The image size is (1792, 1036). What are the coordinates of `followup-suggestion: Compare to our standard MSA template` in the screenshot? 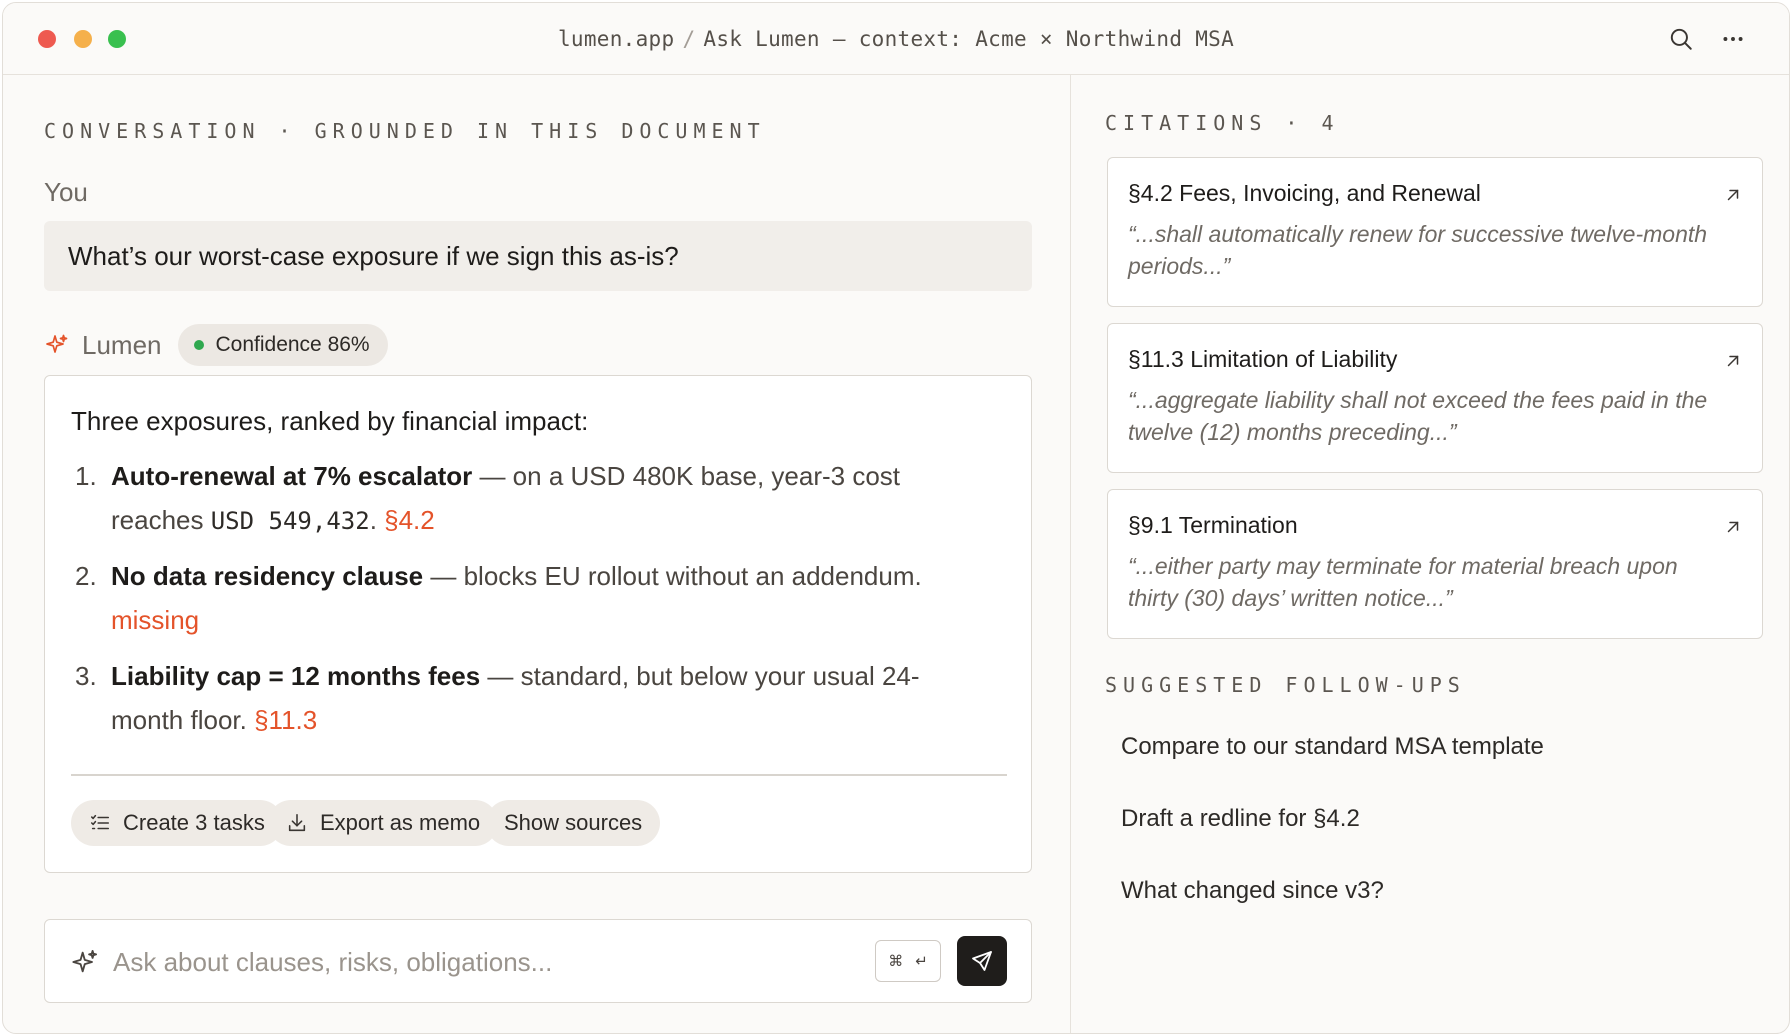 It's located at (1332, 747).